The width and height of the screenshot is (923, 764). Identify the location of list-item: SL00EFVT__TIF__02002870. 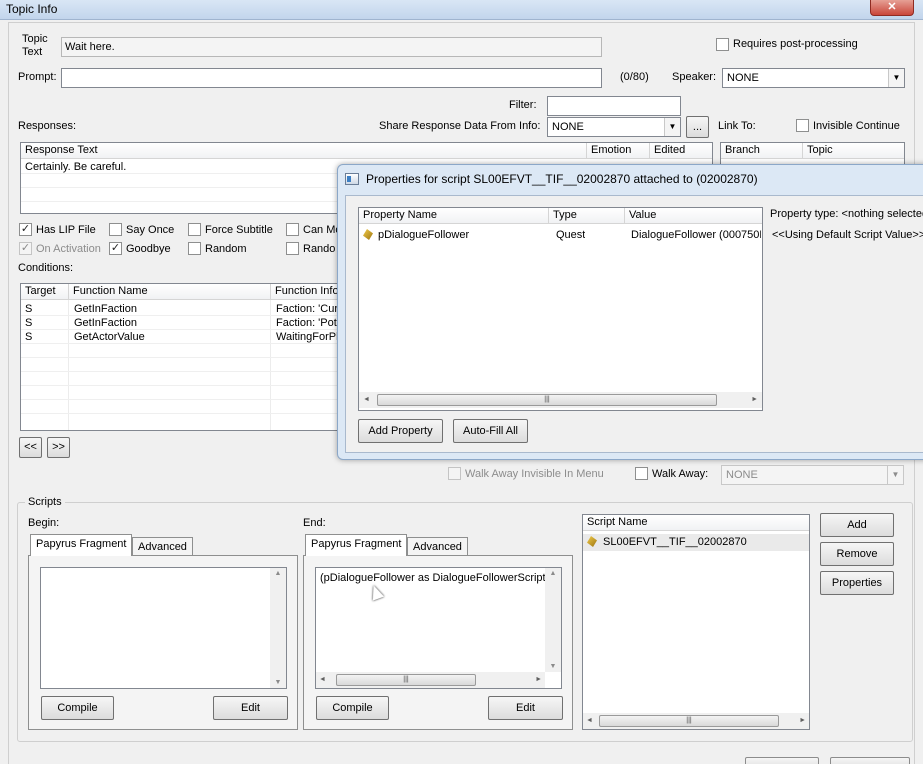
(696, 542).